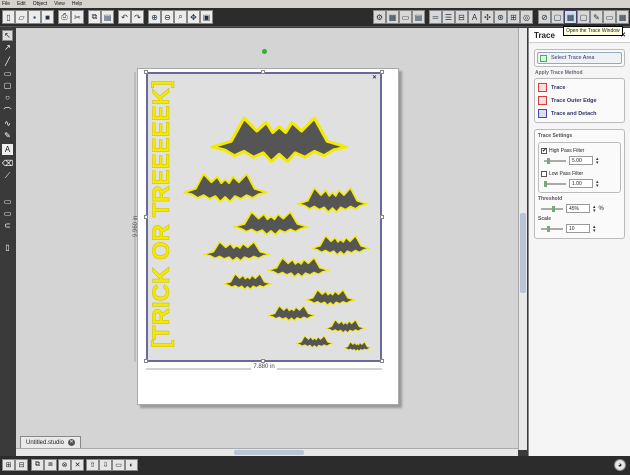 Image resolution: width=630 pixels, height=475 pixels. I want to click on handle-middle-right, so click(382, 217).